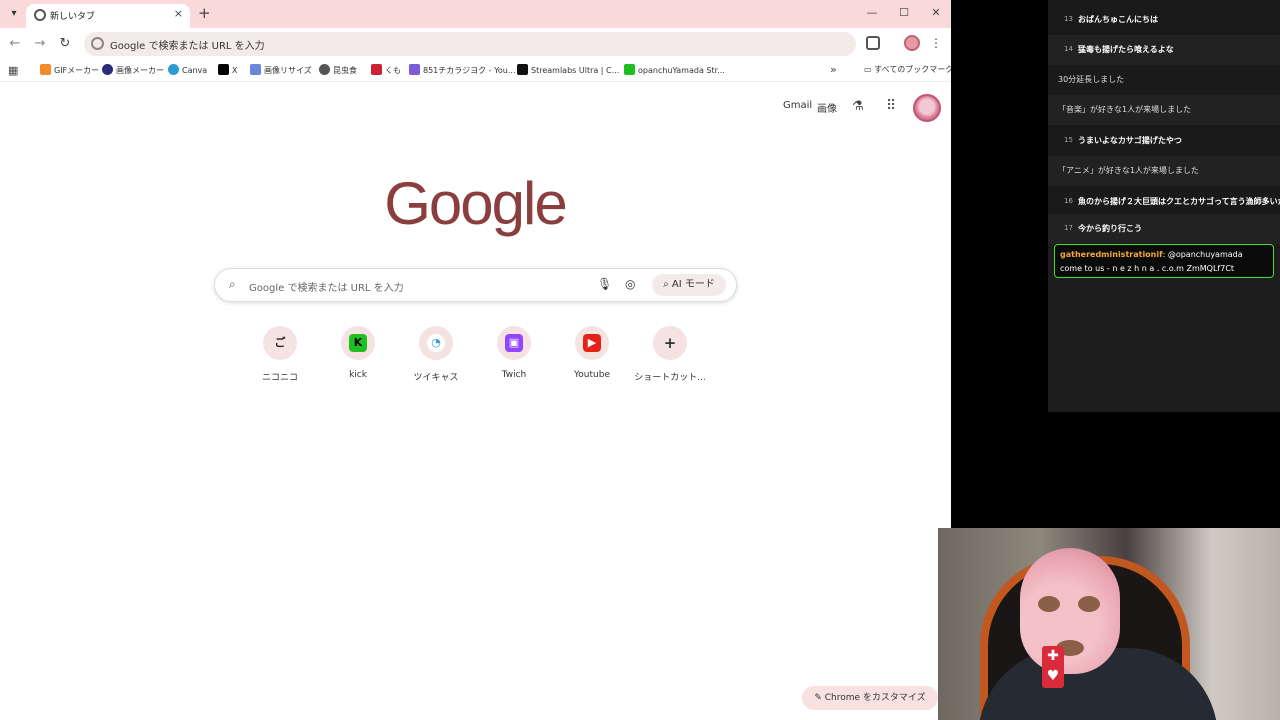  What do you see at coordinates (630, 284) in the screenshot?
I see `lens-camera-icon: ◎` at bounding box center [630, 284].